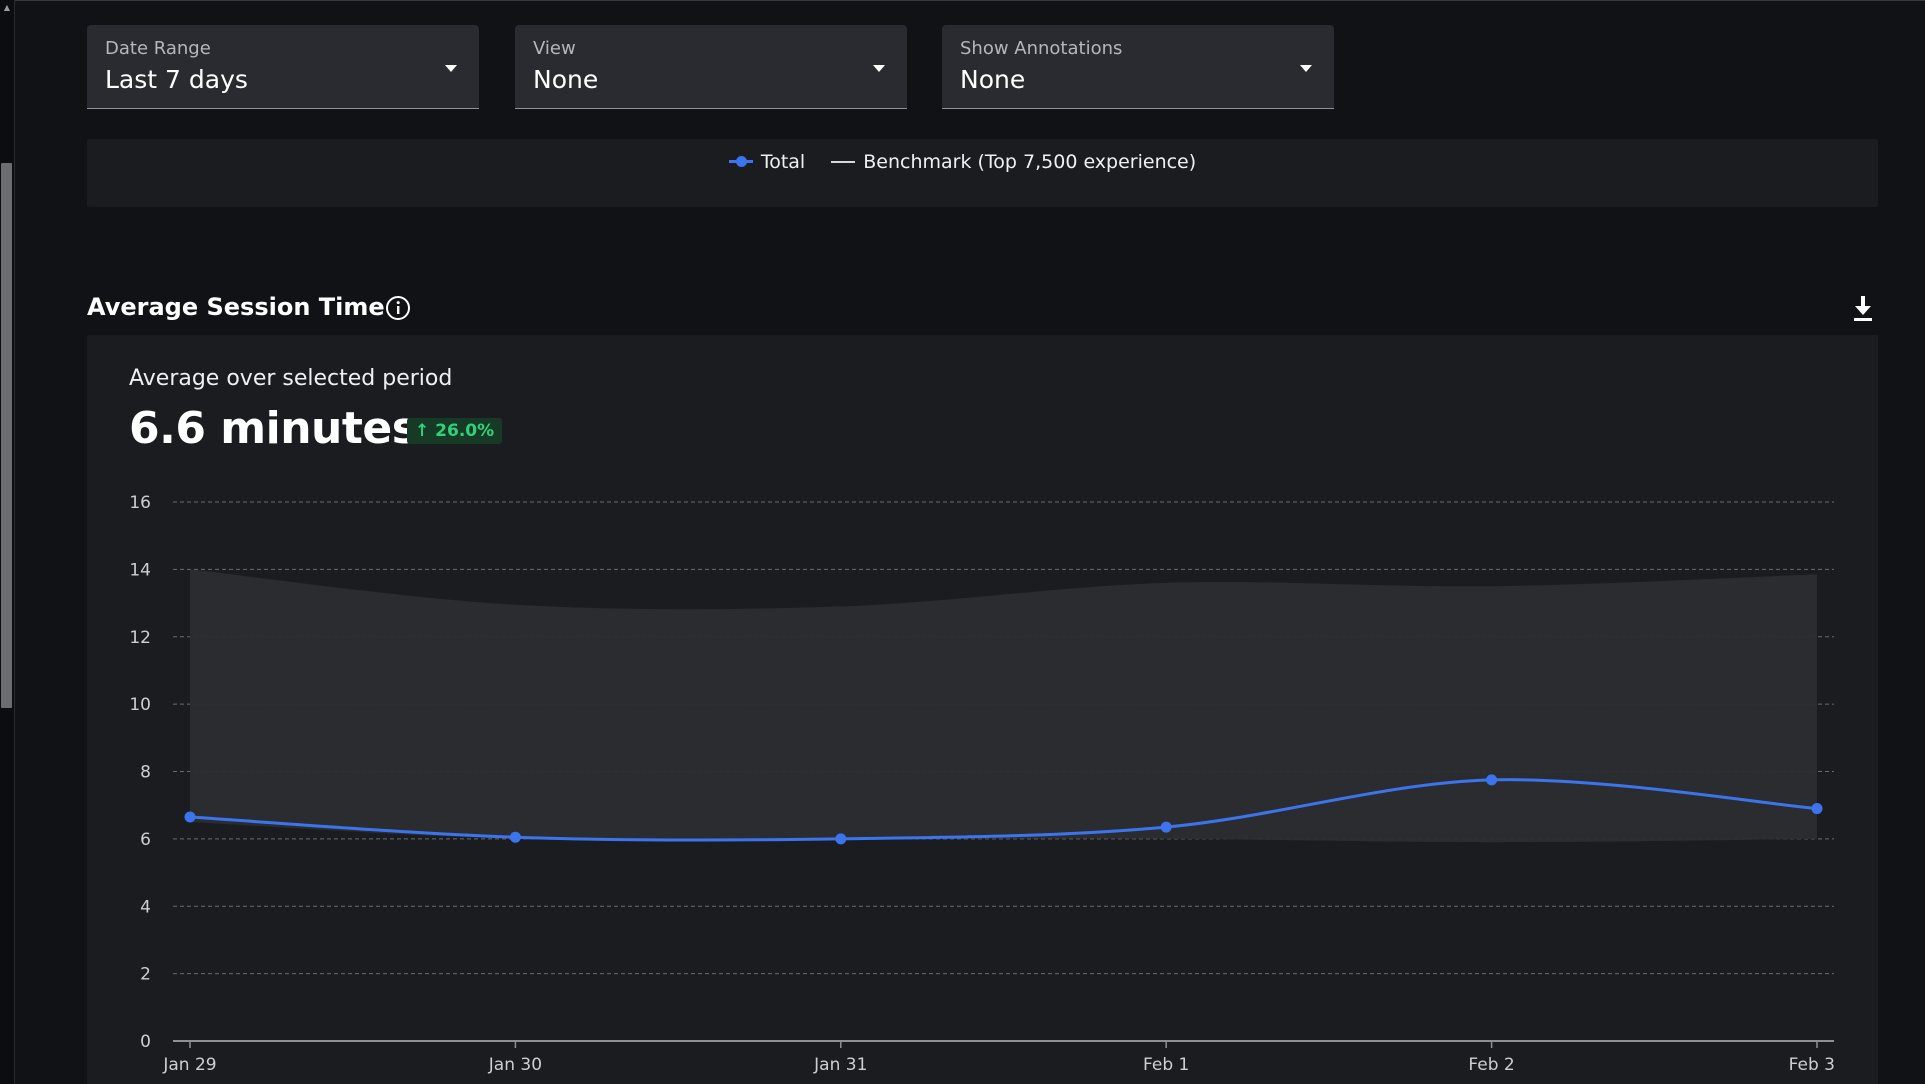 This screenshot has height=1084, width=1925. Describe the element at coordinates (840, 1065) in the screenshot. I see `x-tick-label: Jan 31` at that location.